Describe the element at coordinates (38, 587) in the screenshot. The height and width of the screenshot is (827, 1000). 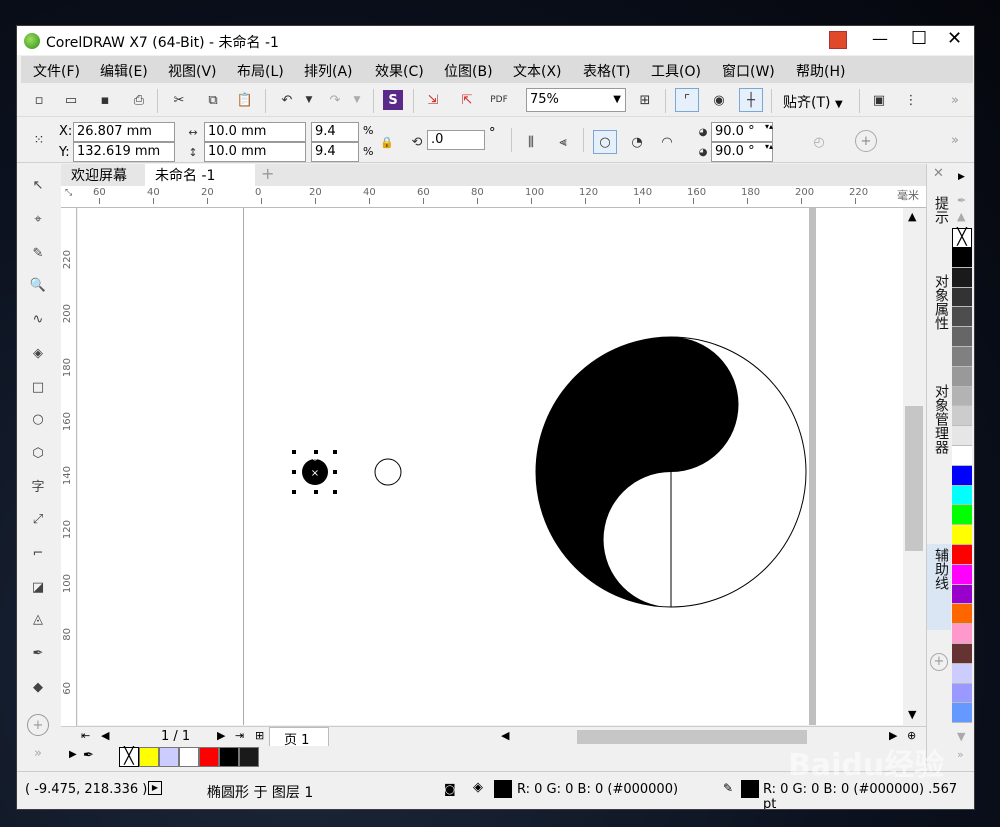
I see `drop-shadow-tool-icon: ◪` at that location.